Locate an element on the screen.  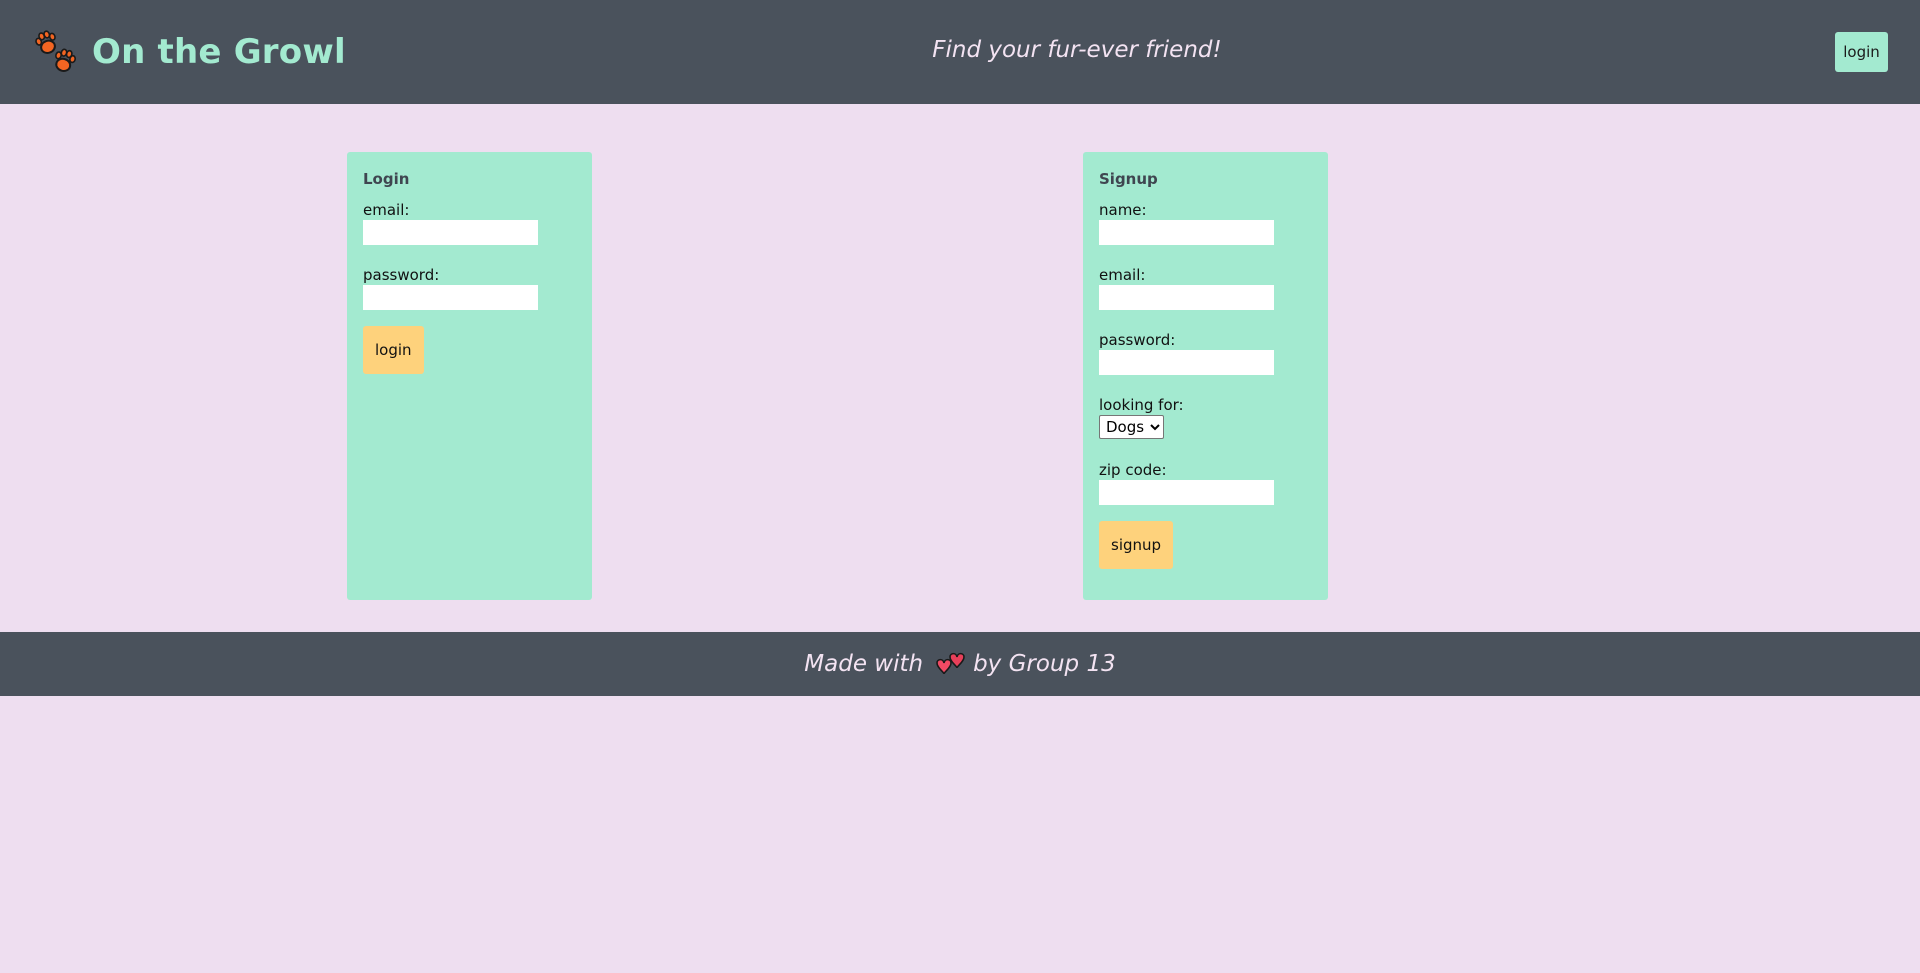
login-card-title: Login is located at coordinates (386, 179).